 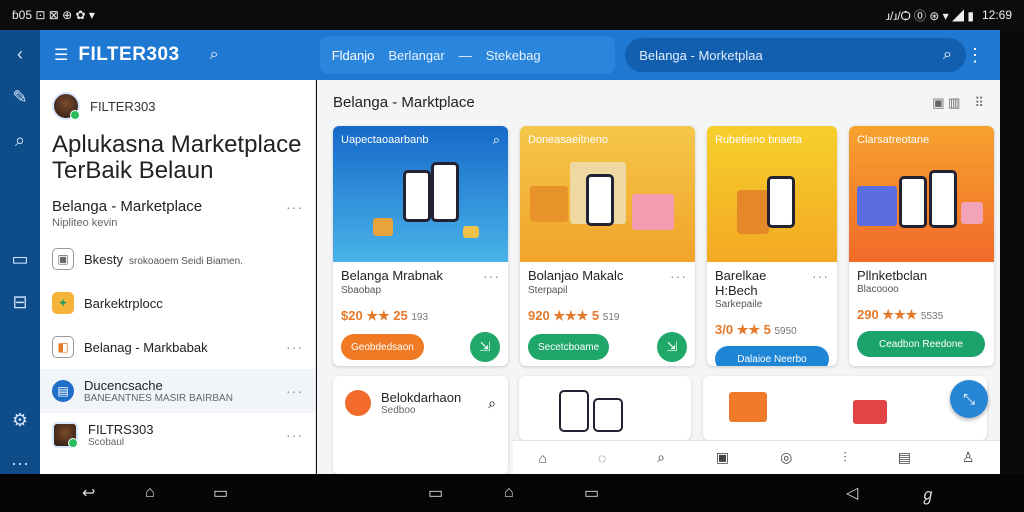 What do you see at coordinates (404, 102) in the screenshot?
I see `main-title: Belanga - Marktplace` at bounding box center [404, 102].